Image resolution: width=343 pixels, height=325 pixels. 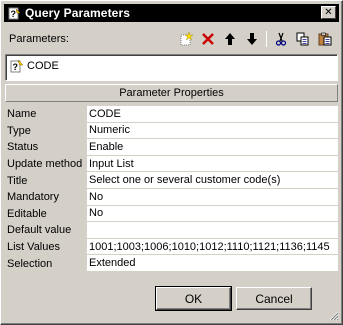 I want to click on property-value-name: CODE, so click(x=212, y=114).